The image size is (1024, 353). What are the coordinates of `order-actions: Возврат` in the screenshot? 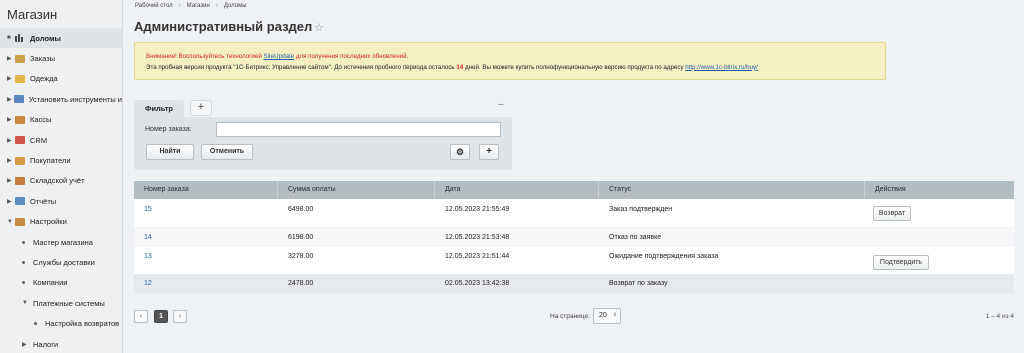 It's located at (939, 216).